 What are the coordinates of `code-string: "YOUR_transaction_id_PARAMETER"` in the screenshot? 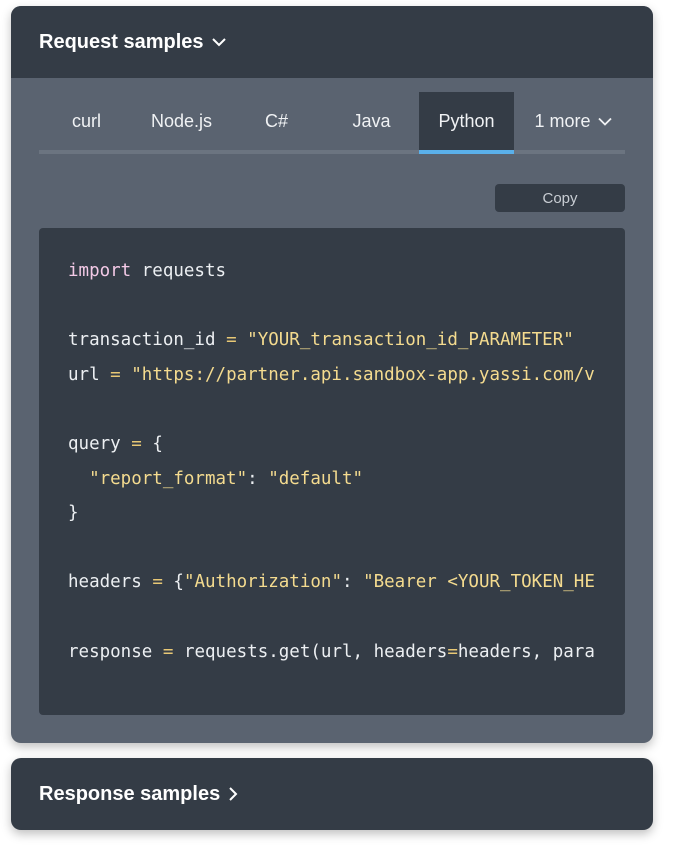 It's located at (410, 340).